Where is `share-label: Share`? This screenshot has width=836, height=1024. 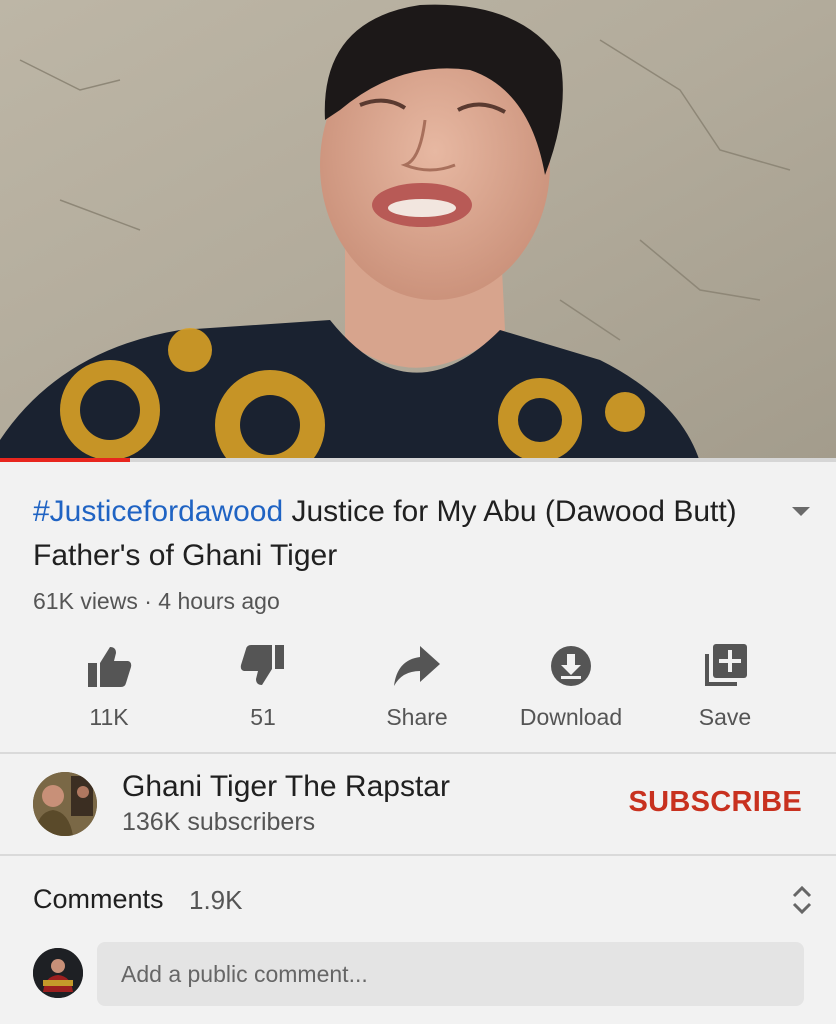
share-label: Share is located at coordinates (417, 717).